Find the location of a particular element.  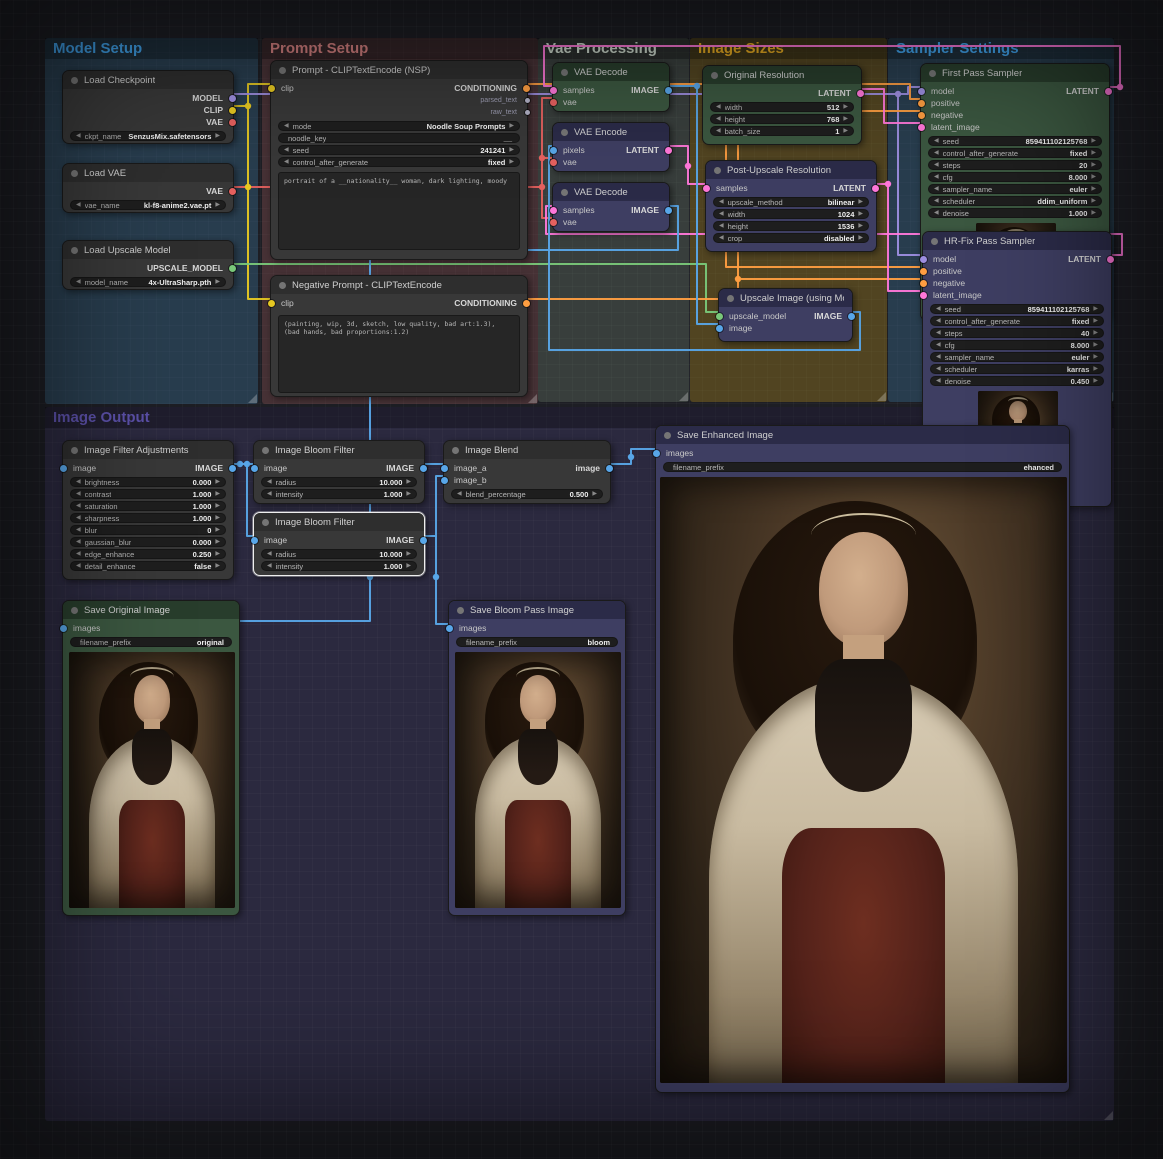

input-port-latent_image: latent_image is located at coordinates (949, 127).